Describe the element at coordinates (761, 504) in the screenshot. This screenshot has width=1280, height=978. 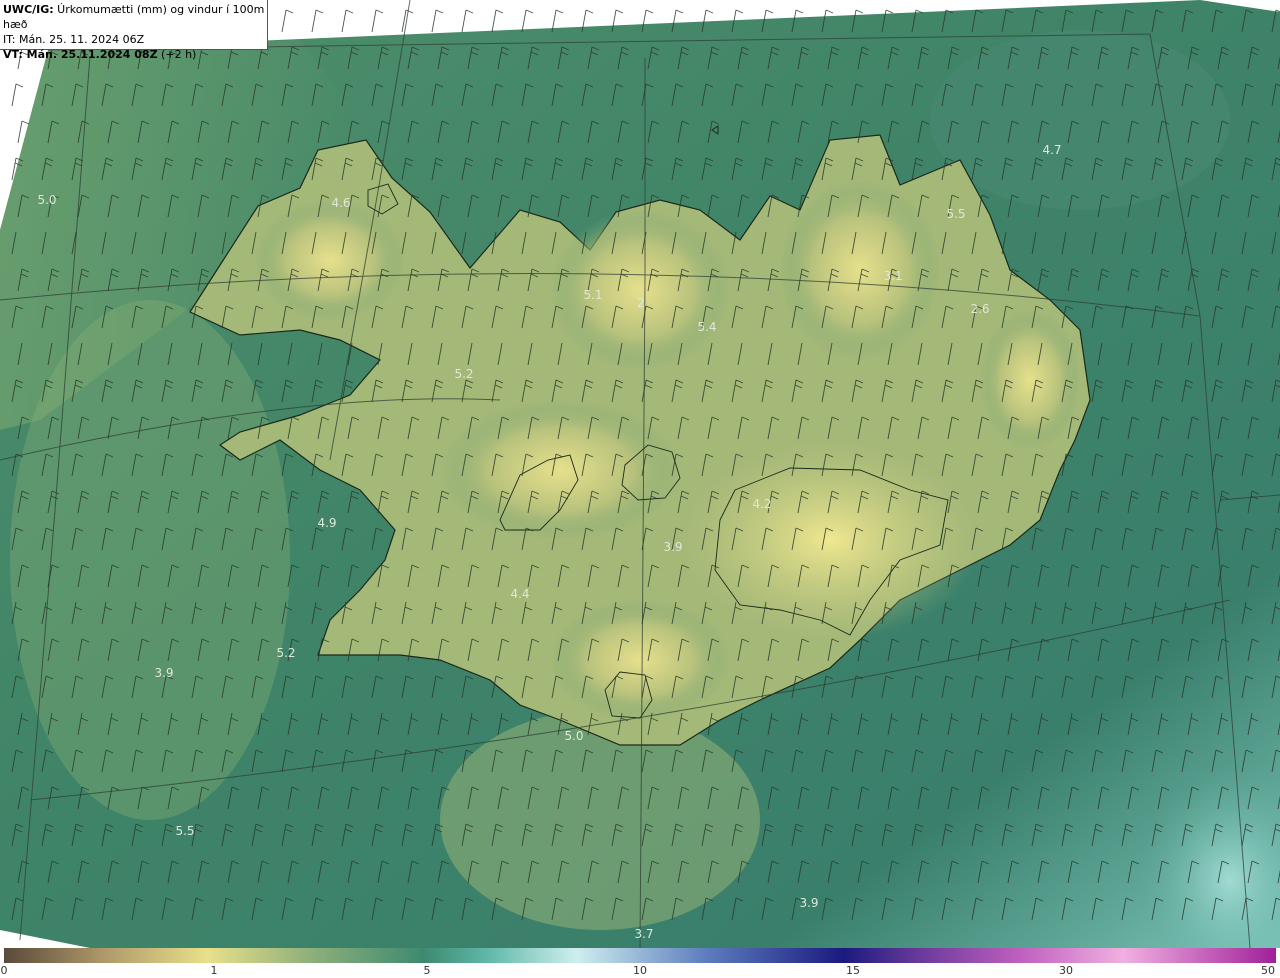
I see `value-label: 4.2` at that location.